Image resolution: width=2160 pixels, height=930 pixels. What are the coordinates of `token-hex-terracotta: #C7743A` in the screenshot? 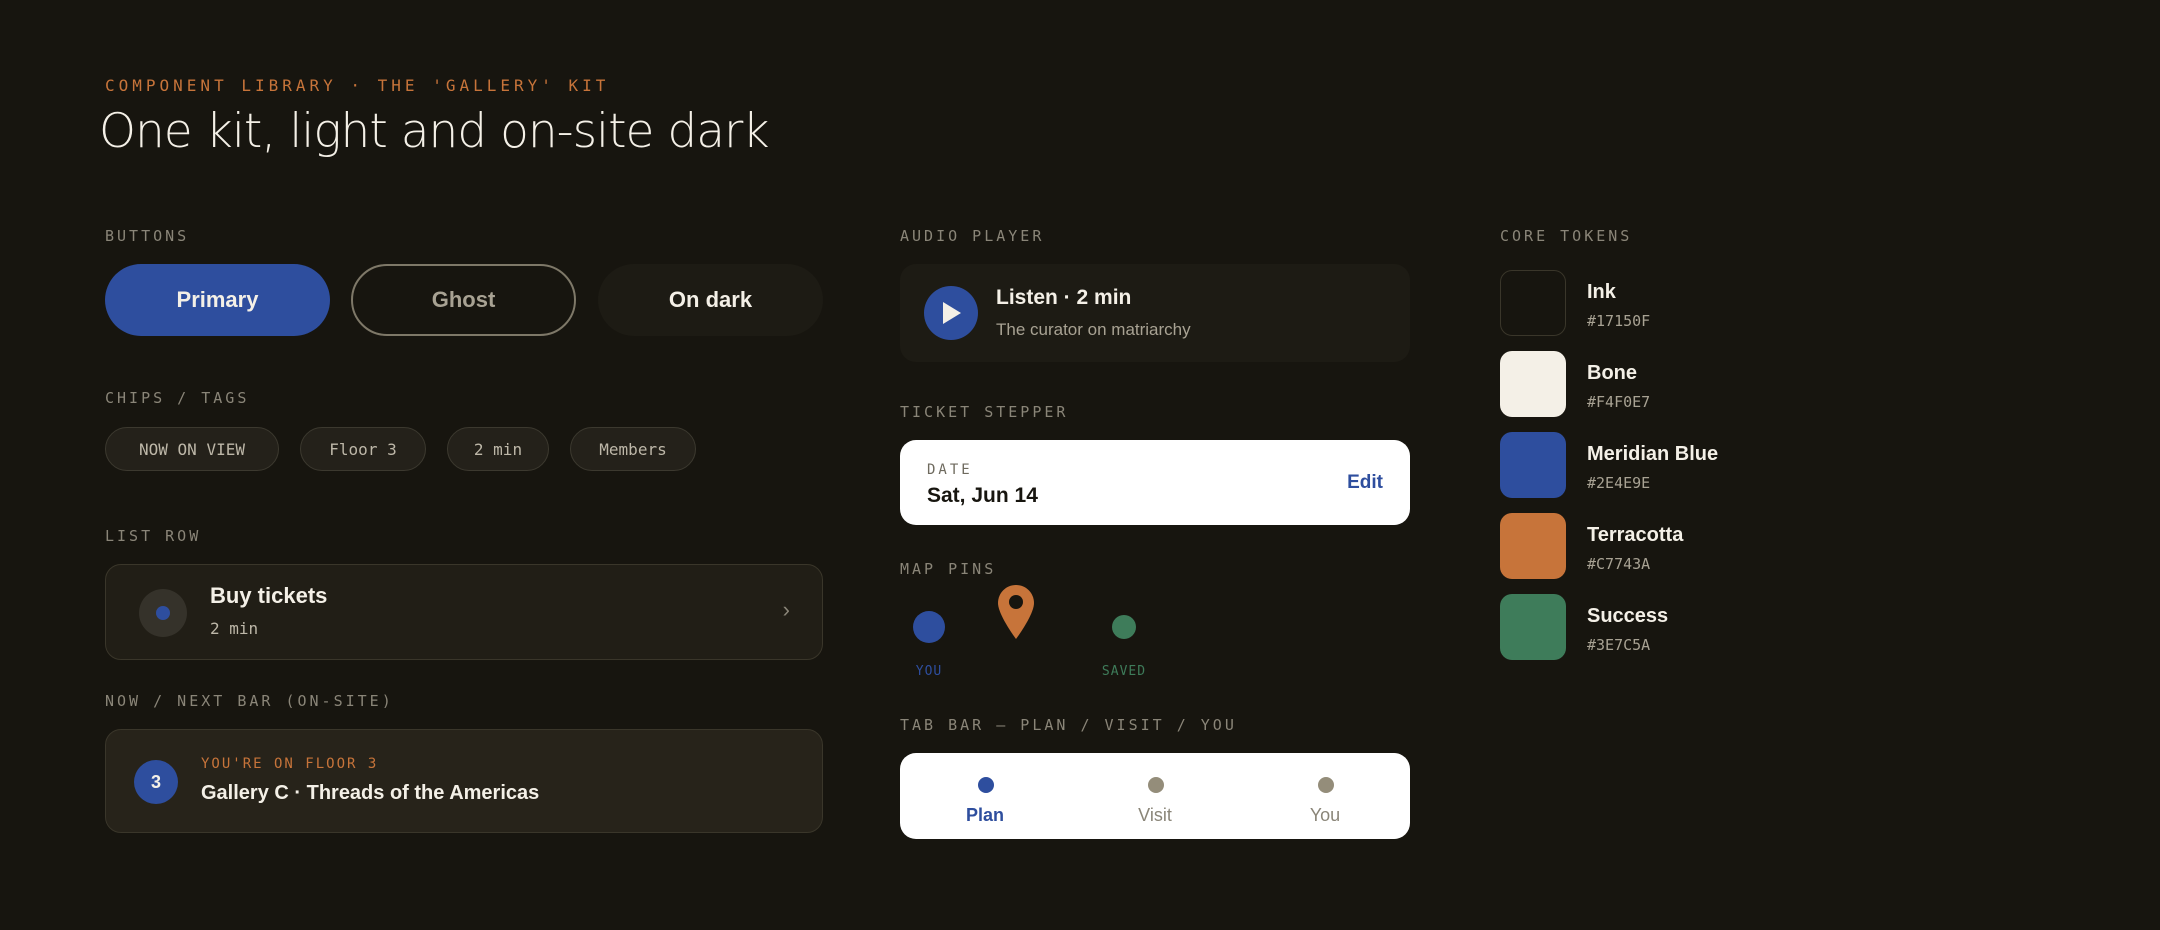 It's located at (1619, 564).